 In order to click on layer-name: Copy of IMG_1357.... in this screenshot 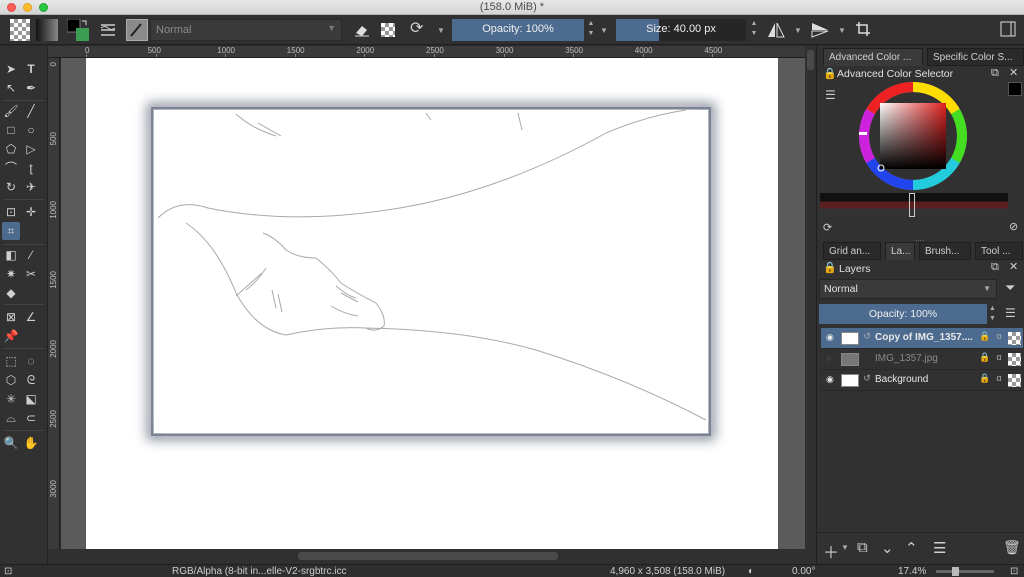, I will do `click(925, 337)`.